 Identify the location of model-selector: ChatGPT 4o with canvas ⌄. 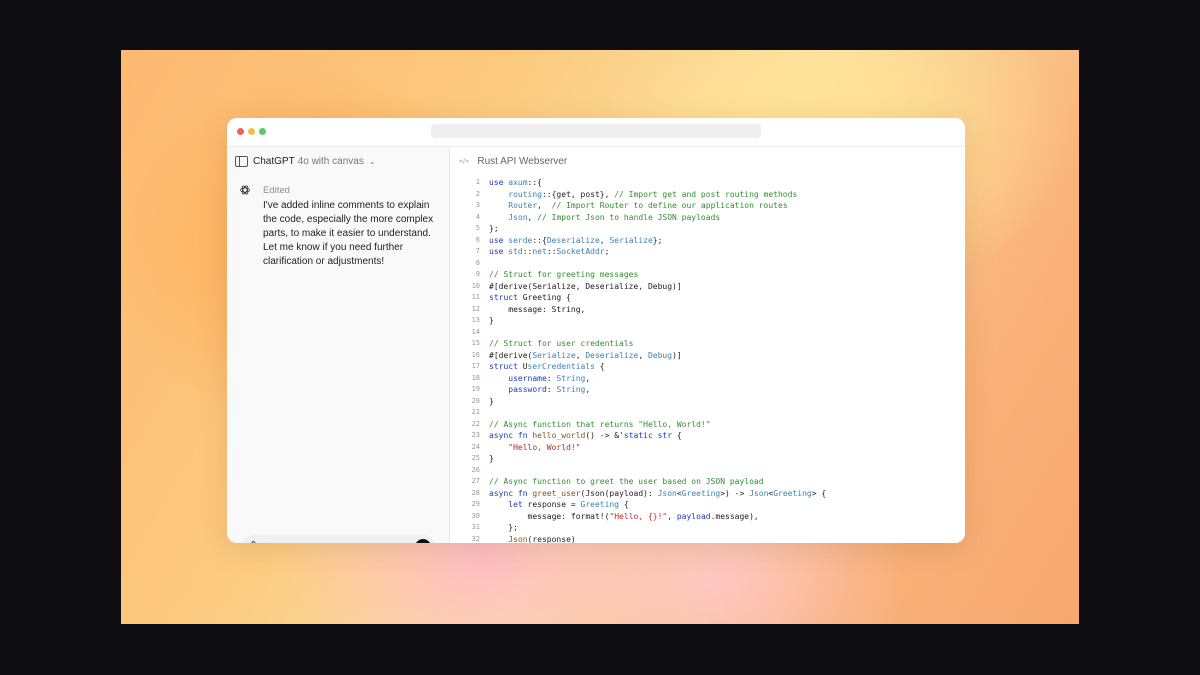
(305, 161).